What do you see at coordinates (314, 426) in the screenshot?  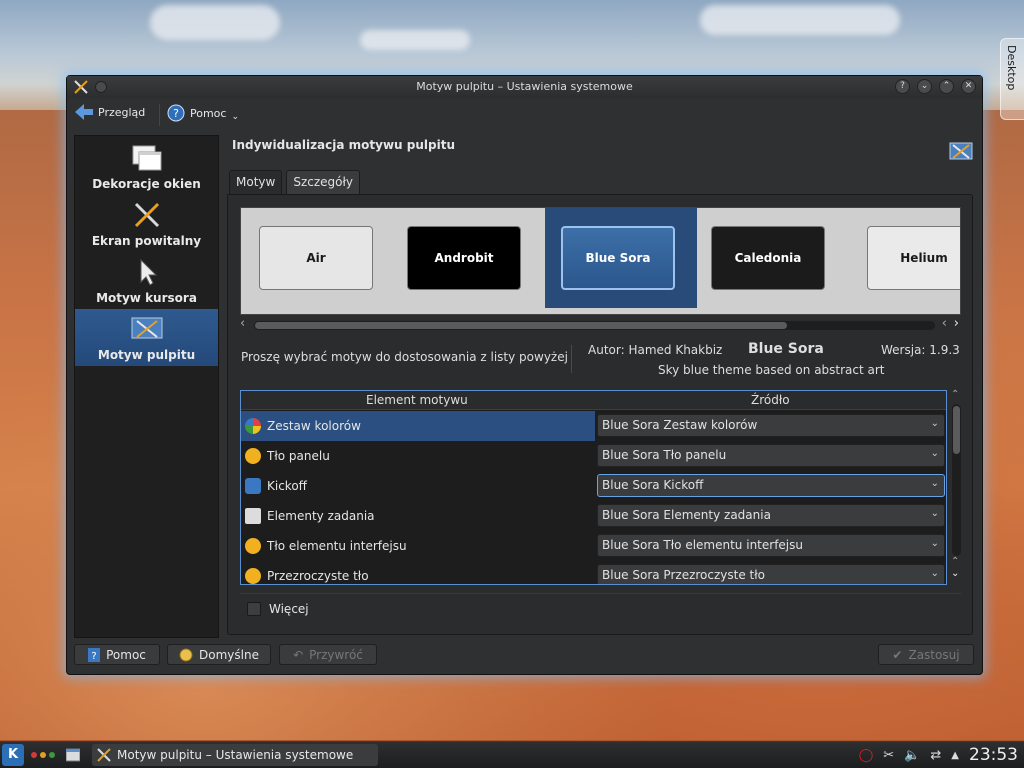 I see `row-element-label: Zestaw kolorów` at bounding box center [314, 426].